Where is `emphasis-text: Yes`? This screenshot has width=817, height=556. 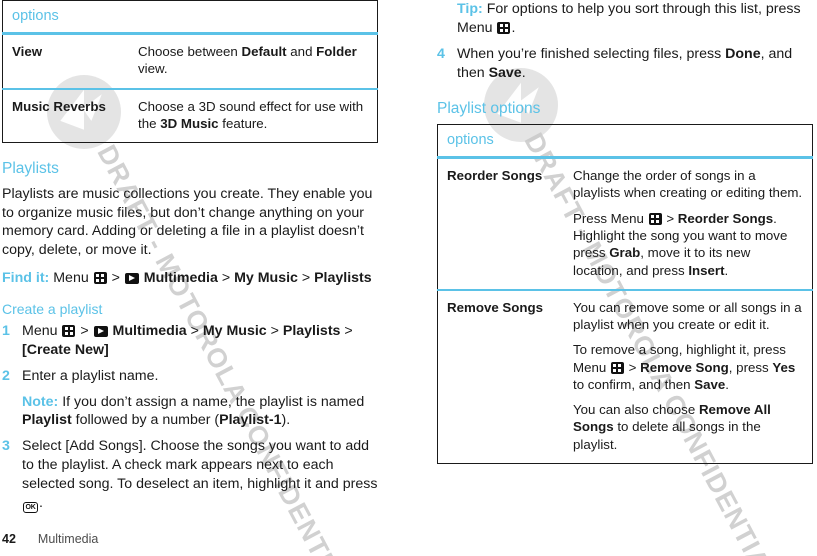 emphasis-text: Yes is located at coordinates (784, 367).